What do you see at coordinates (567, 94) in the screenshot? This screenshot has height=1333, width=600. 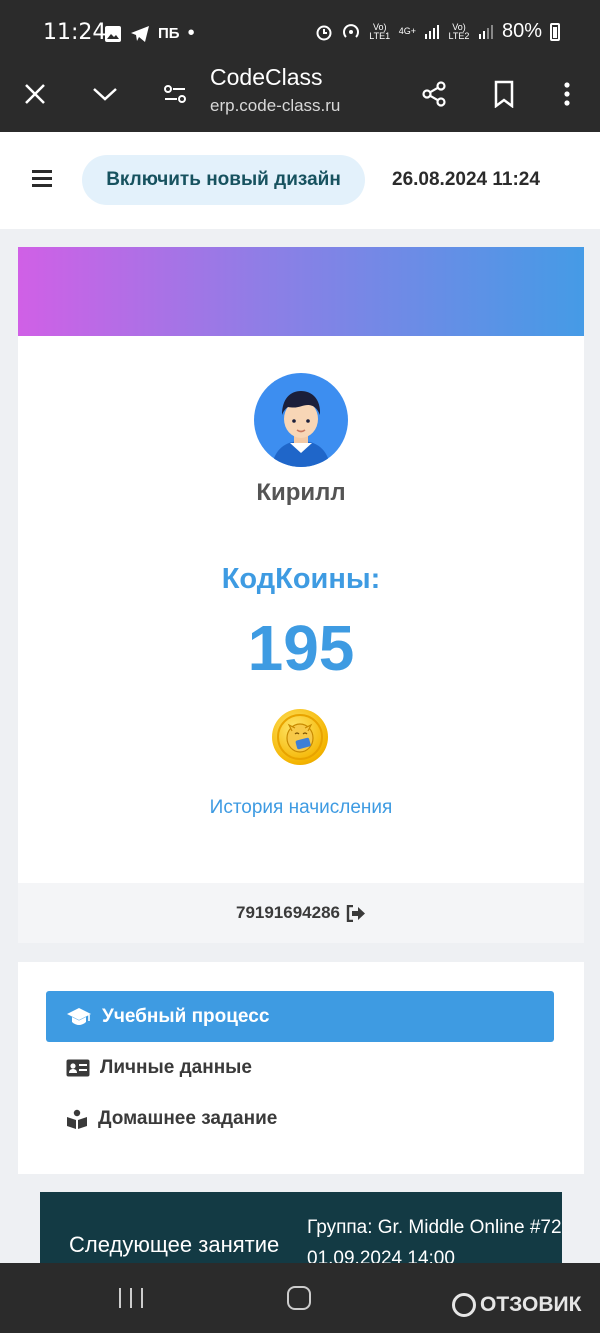 I see `more-vert-icon` at bounding box center [567, 94].